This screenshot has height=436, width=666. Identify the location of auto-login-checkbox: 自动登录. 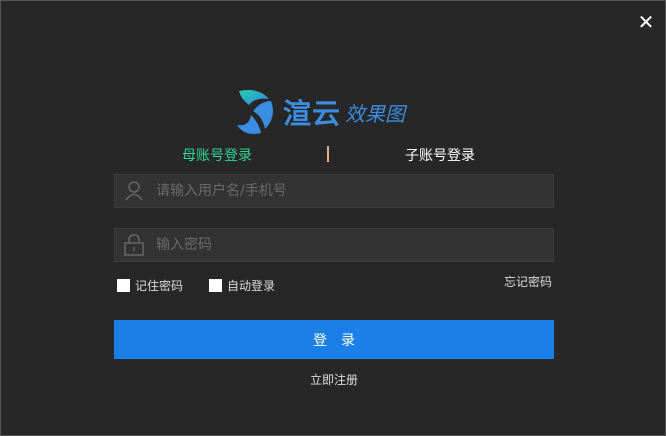
(242, 285).